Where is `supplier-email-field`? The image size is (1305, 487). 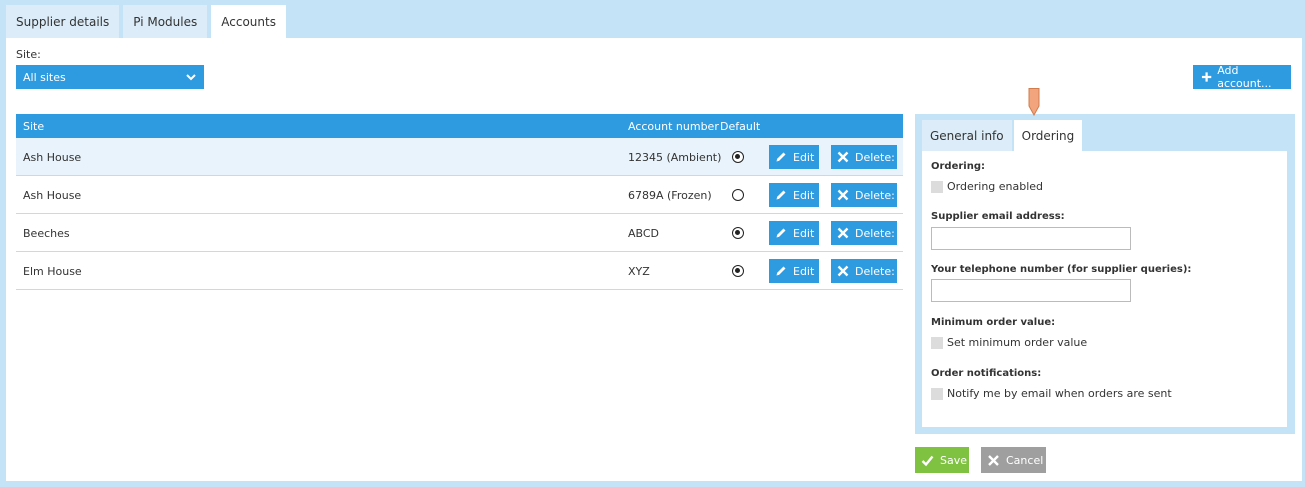
supplier-email-field is located at coordinates (1031, 238).